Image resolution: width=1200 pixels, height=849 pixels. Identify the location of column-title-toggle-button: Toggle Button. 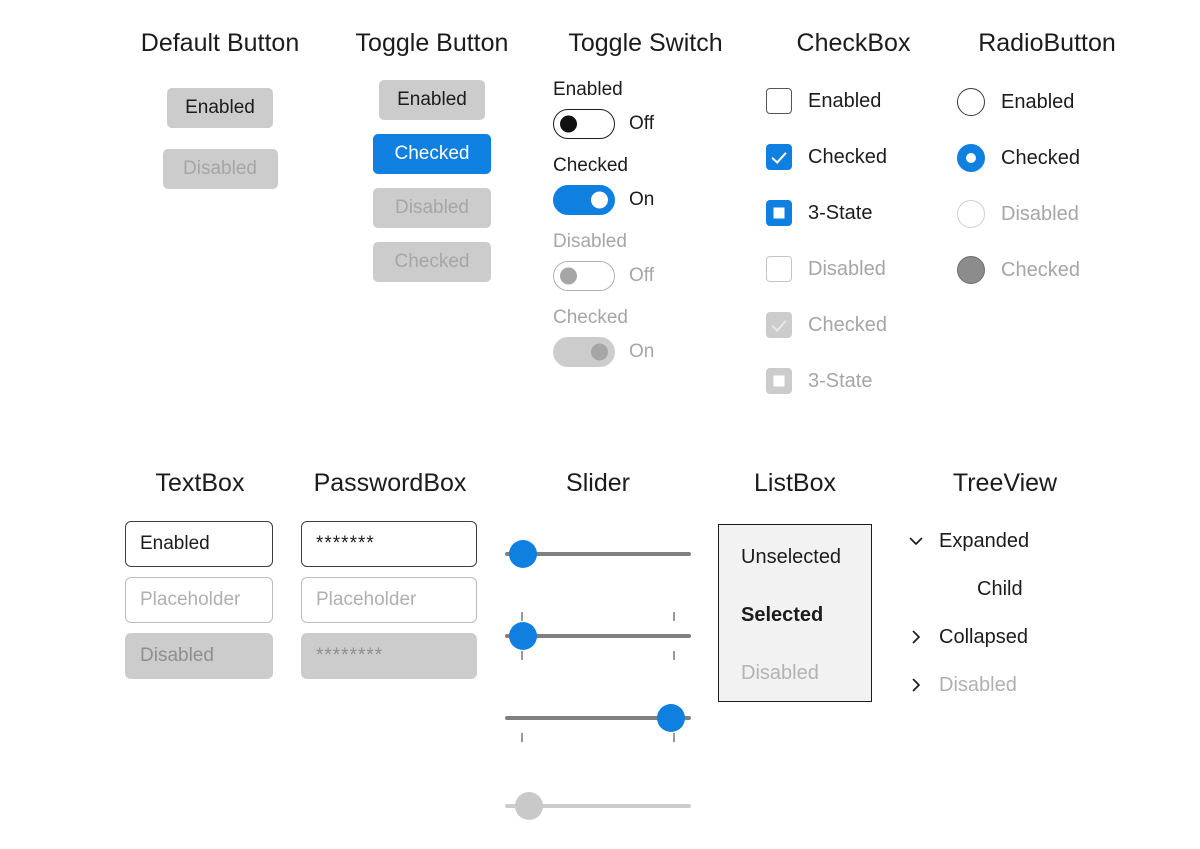
(432, 43).